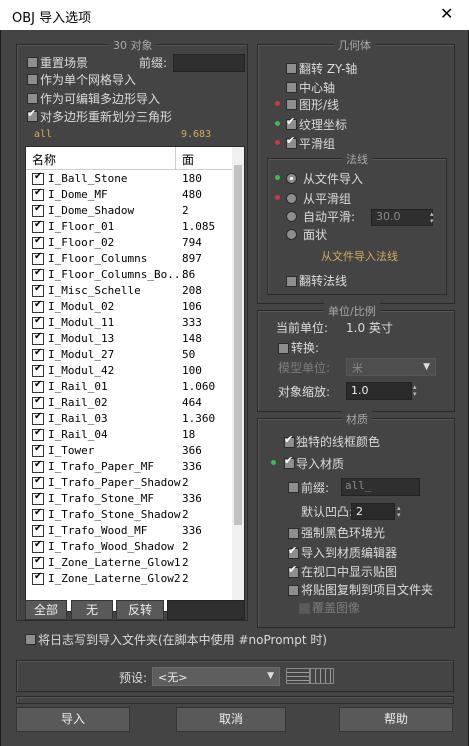 The width and height of the screenshot is (469, 746). What do you see at coordinates (129, 227) in the screenshot?
I see `table-row: I_Floor_01 1.085` at bounding box center [129, 227].